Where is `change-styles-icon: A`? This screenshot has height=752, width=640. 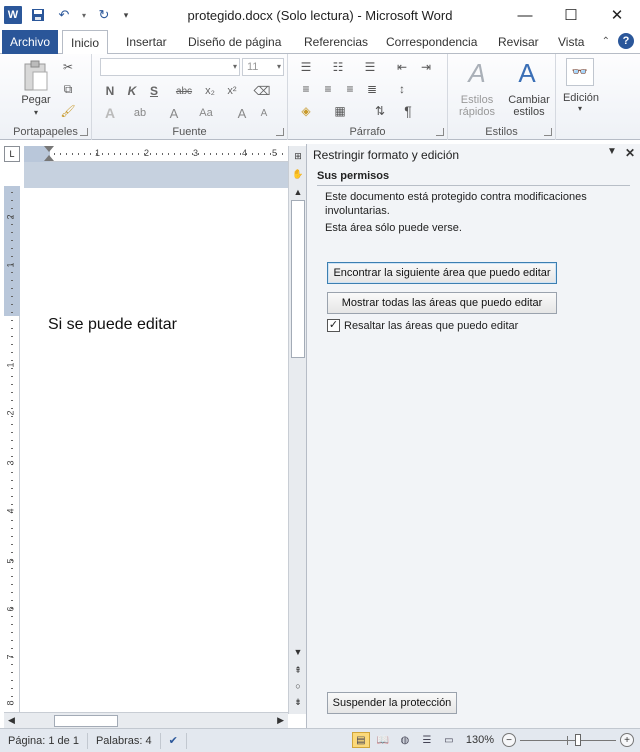
change-styles-icon: A is located at coordinates (527, 73).